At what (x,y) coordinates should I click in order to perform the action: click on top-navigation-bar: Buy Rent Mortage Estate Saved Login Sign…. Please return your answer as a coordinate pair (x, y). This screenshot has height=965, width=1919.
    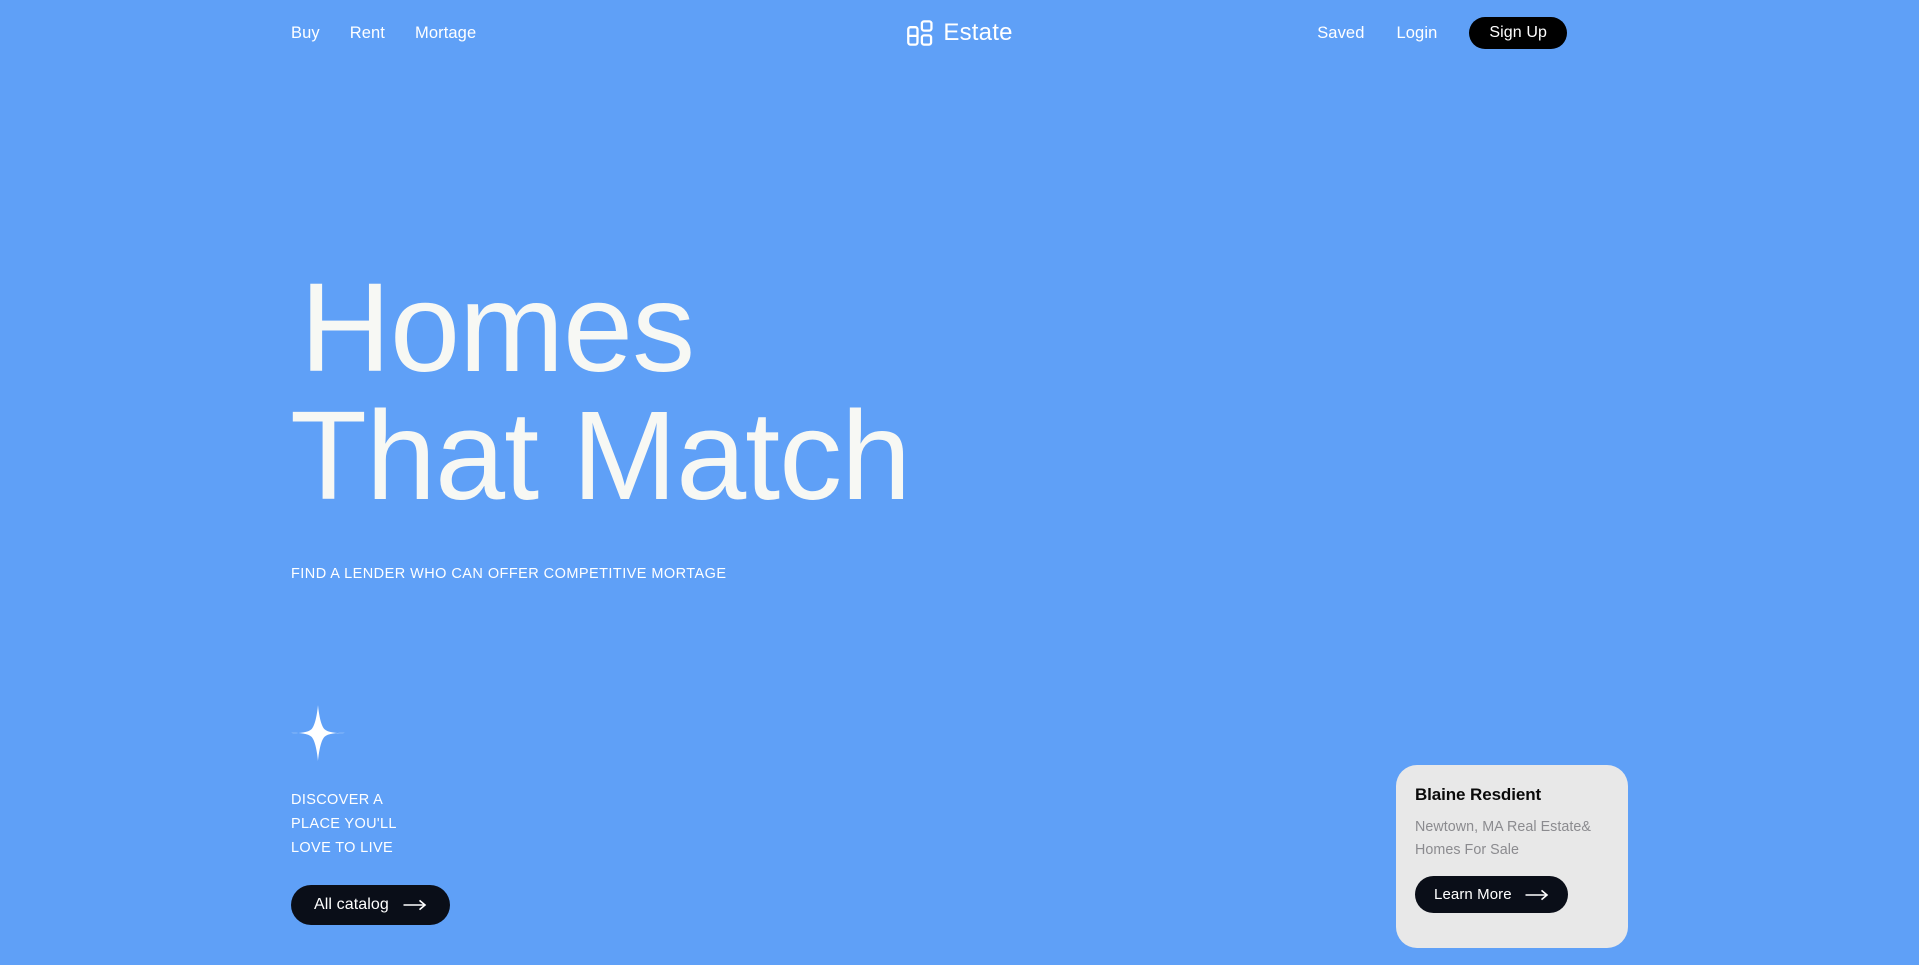
    Looking at the image, I should click on (959, 33).